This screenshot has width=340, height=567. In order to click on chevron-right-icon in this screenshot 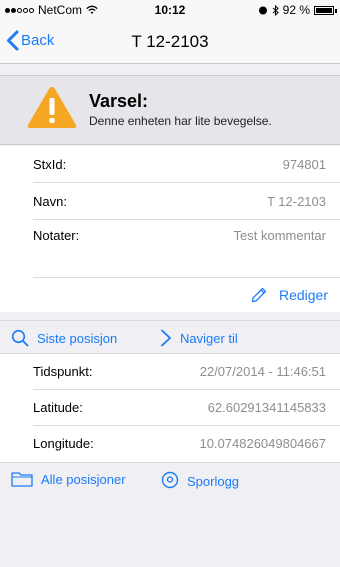, I will do `click(166, 338)`.